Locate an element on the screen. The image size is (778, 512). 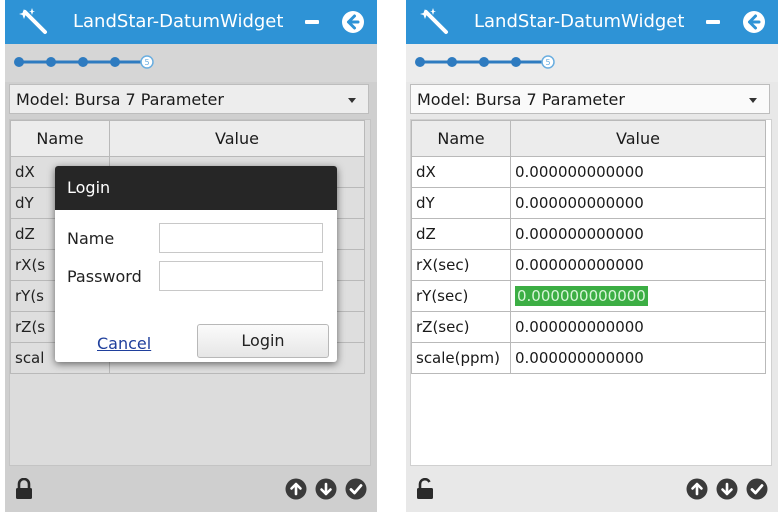
row-name: rZ(sec) is located at coordinates (461, 327).